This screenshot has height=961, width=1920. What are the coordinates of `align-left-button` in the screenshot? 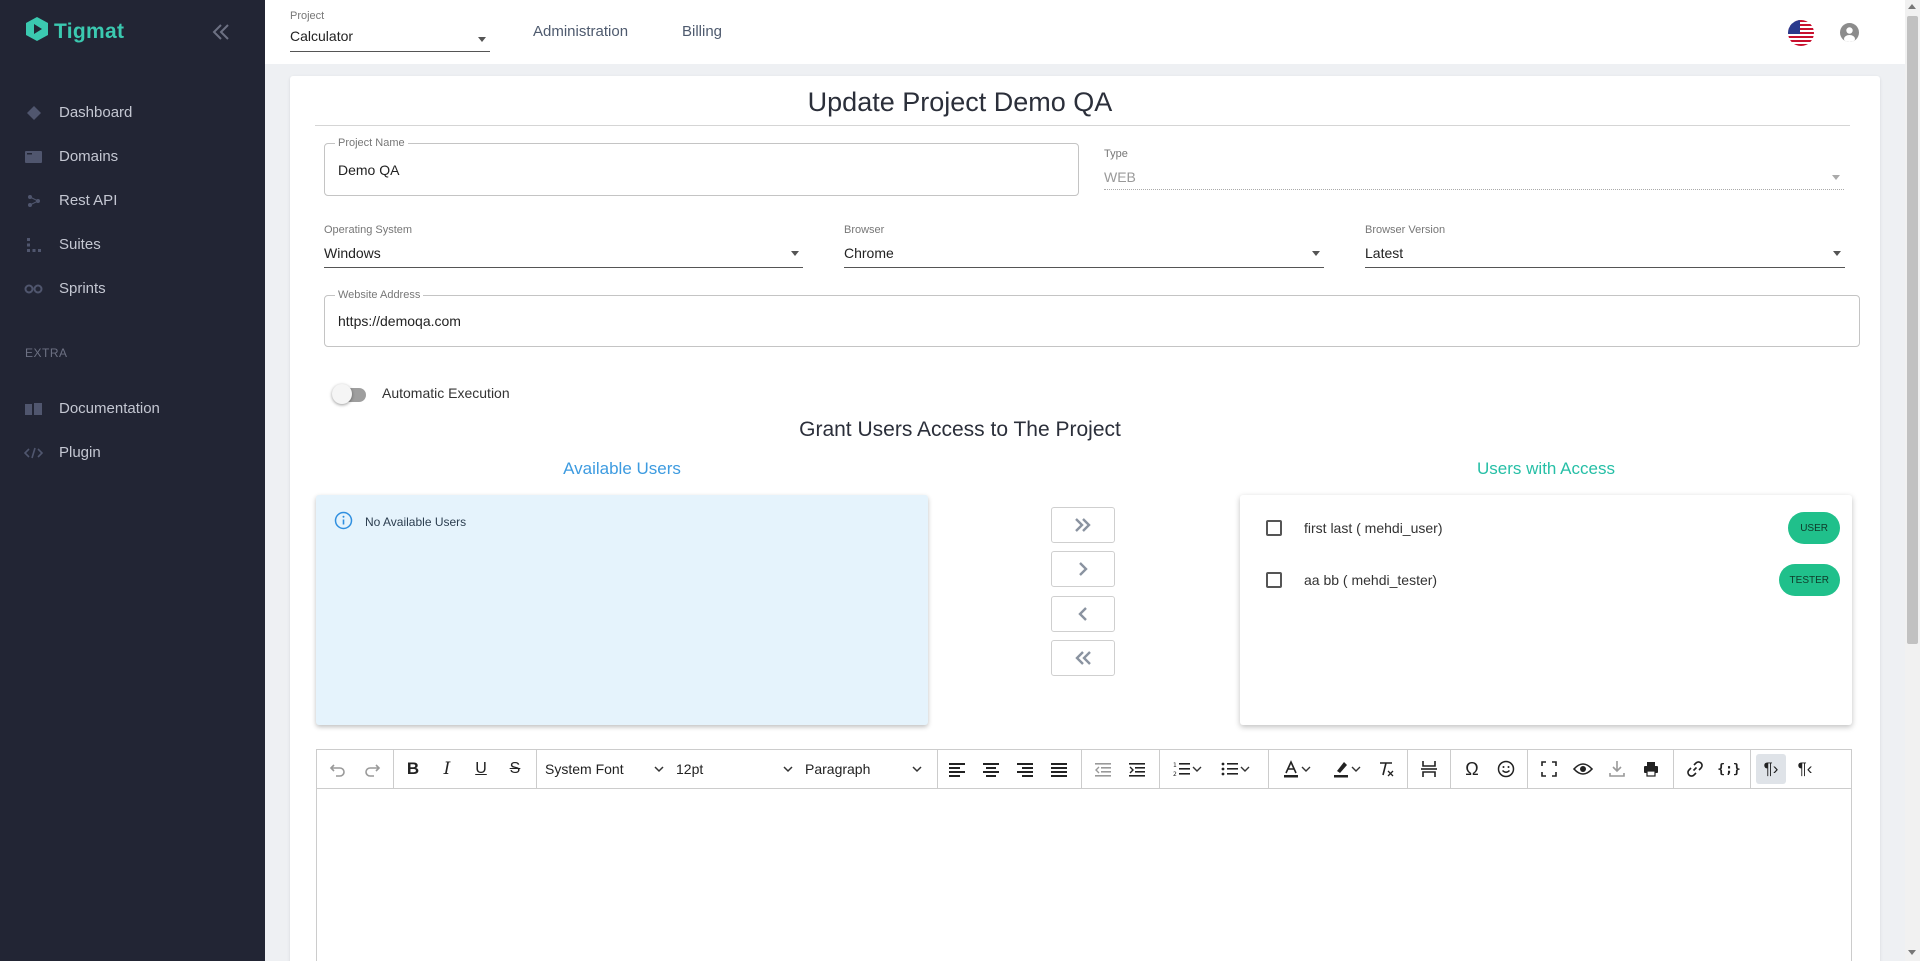 It's located at (957, 769).